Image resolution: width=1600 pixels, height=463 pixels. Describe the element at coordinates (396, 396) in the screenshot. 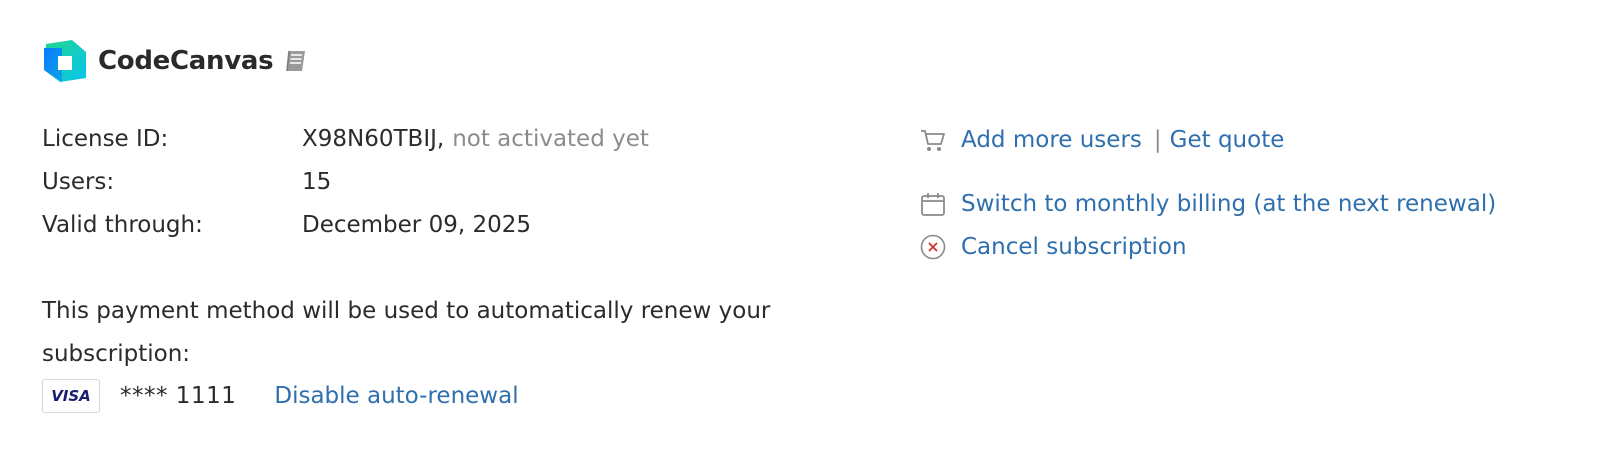

I see `disable-auto-renewal-link: Disable auto-renewal` at that location.